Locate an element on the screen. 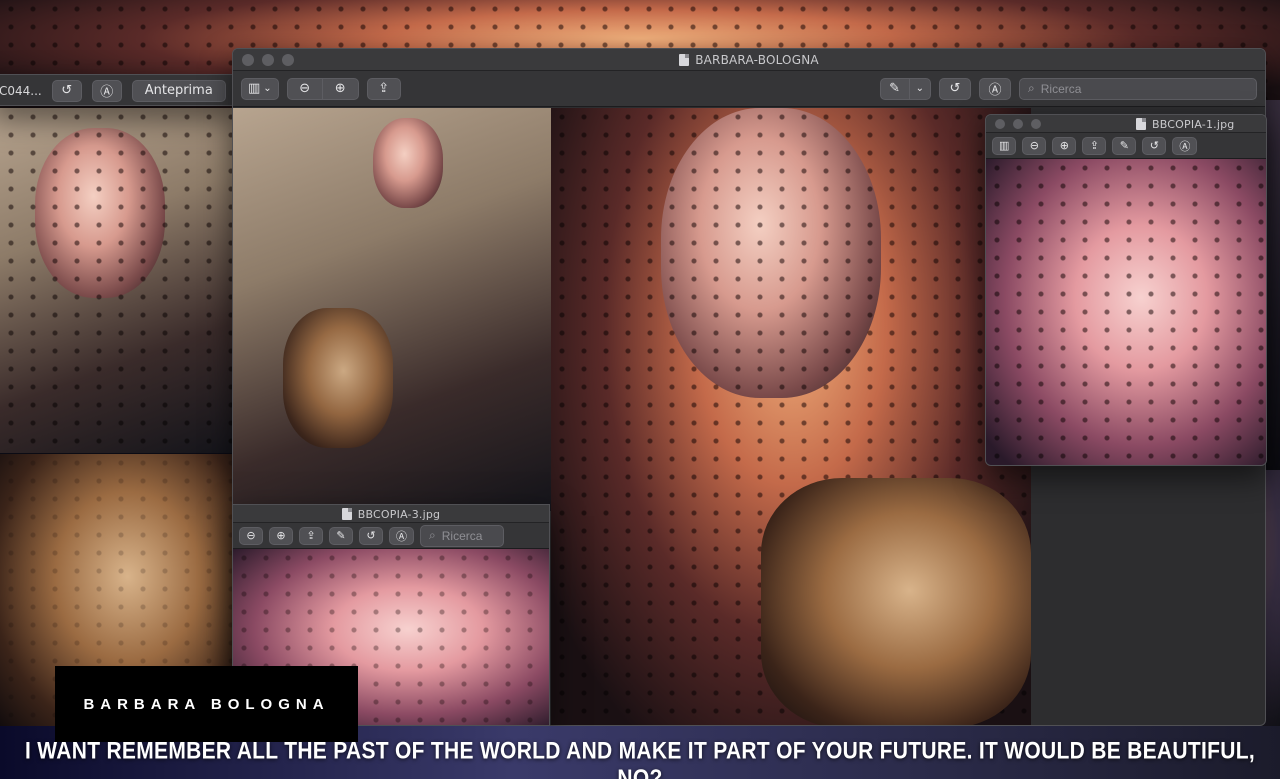 The height and width of the screenshot is (779, 1280). sidebar-toggle-button: ▥ ⌄ is located at coordinates (260, 88).